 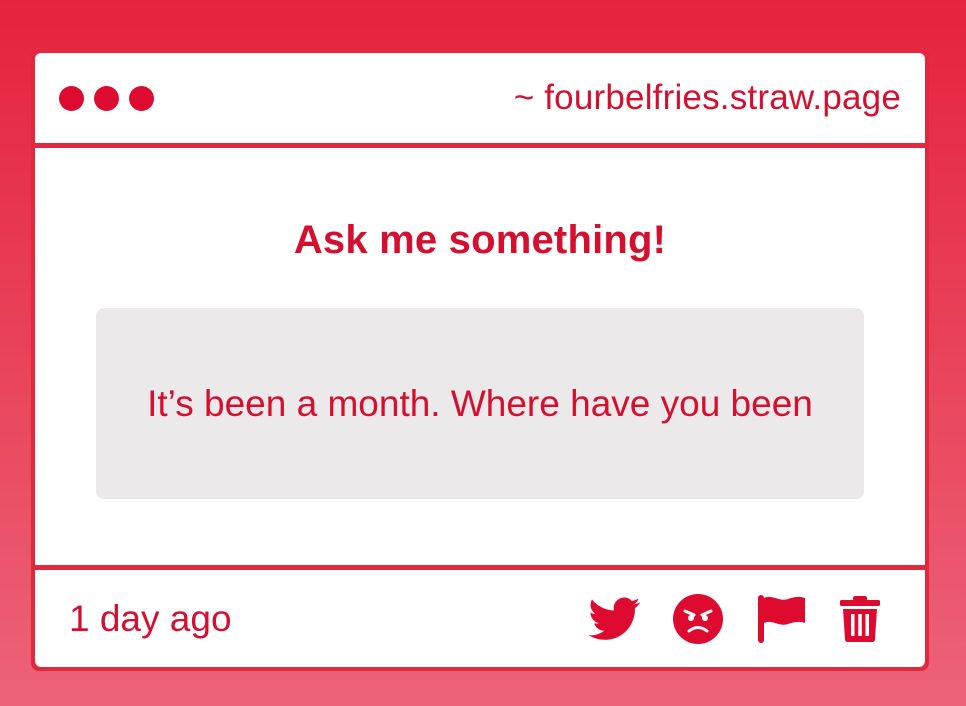 I want to click on question-text: It’s been a month. Where have you been, so click(x=480, y=403).